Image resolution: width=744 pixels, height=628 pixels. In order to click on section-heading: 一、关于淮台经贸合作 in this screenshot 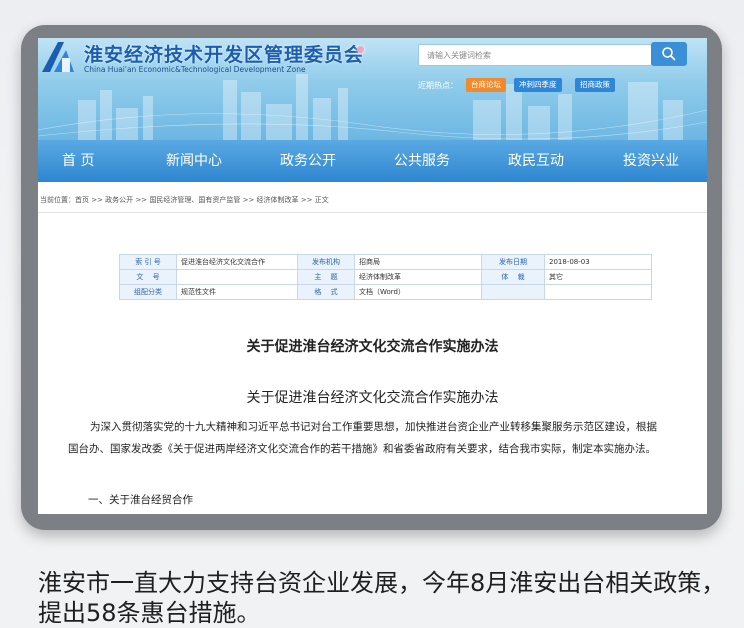, I will do `click(140, 500)`.